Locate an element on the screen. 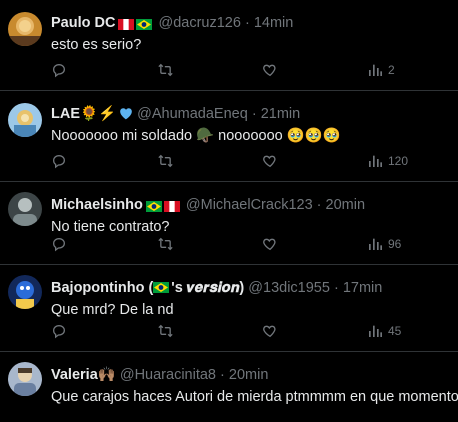 Image resolution: width=458 pixels, height=422 pixels. tweet-actions: 96 is located at coordinates (254, 244).